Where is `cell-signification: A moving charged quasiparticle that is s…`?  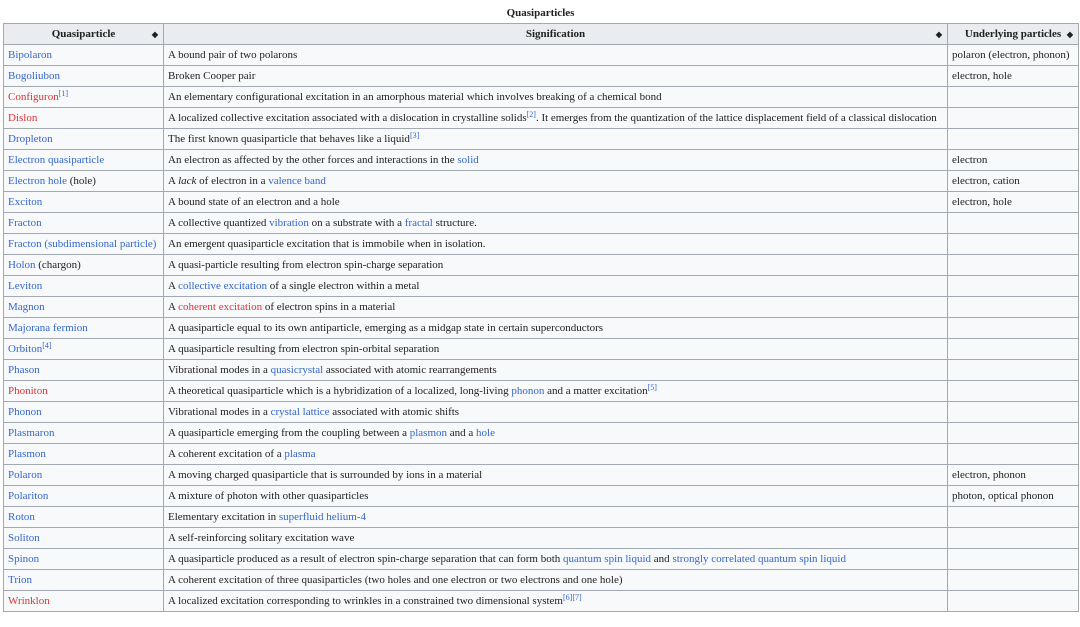
cell-signification: A moving charged quasiparticle that is s… is located at coordinates (555, 475).